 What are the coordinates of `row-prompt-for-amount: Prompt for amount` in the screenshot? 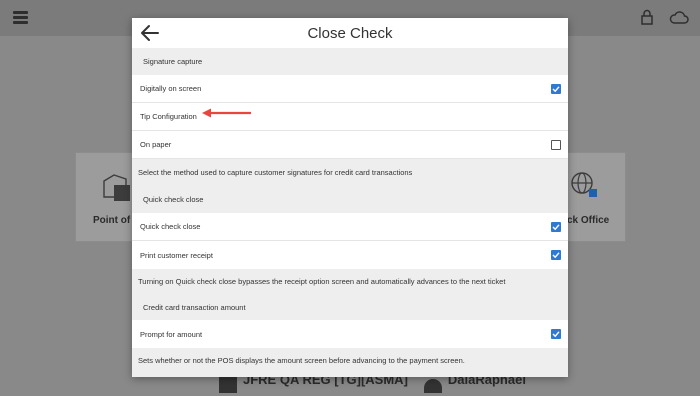 It's located at (350, 334).